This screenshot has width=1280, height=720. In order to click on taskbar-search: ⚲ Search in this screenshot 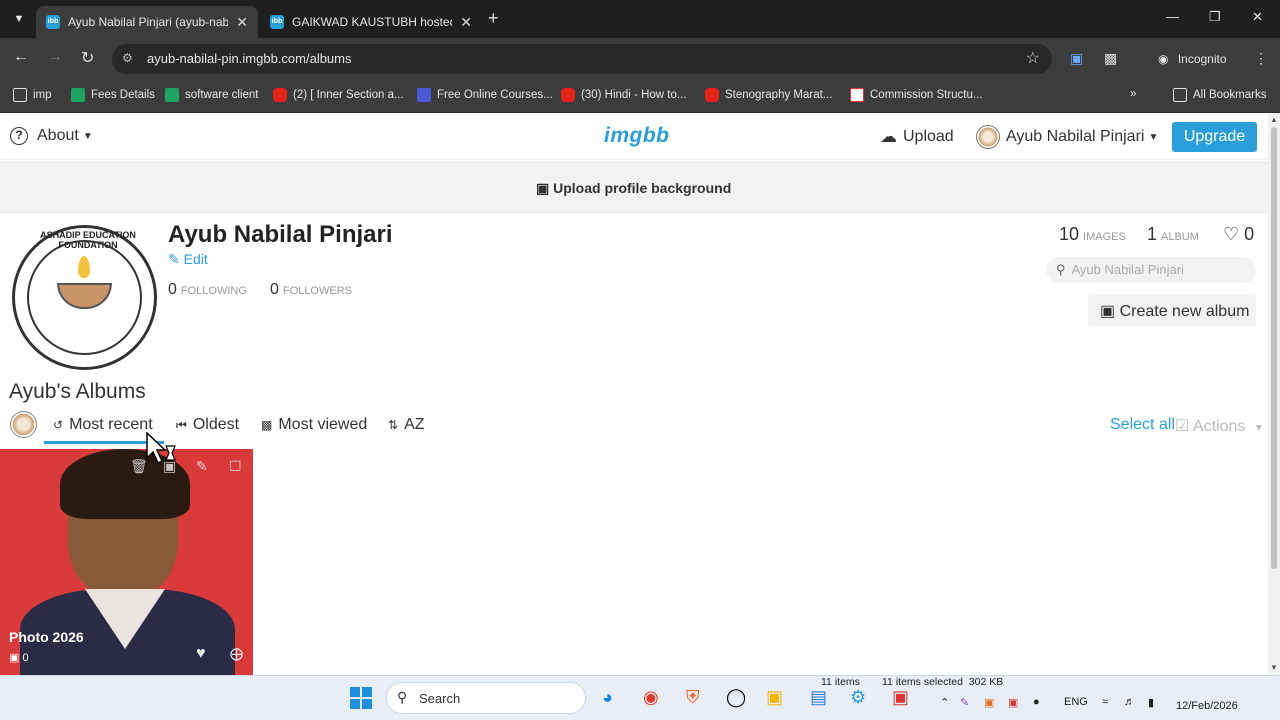, I will do `click(486, 698)`.